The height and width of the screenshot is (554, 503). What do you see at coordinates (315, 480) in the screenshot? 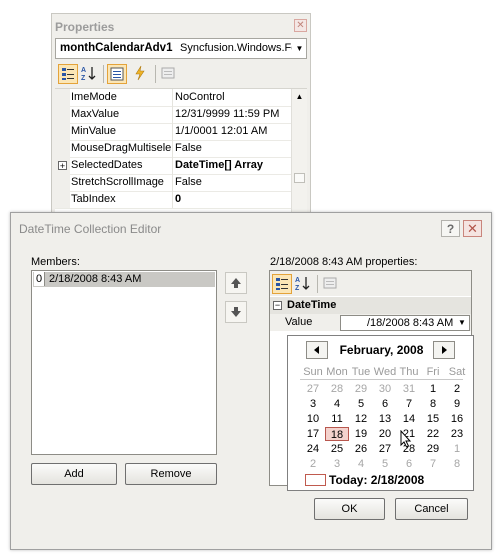
I see `today-marker` at bounding box center [315, 480].